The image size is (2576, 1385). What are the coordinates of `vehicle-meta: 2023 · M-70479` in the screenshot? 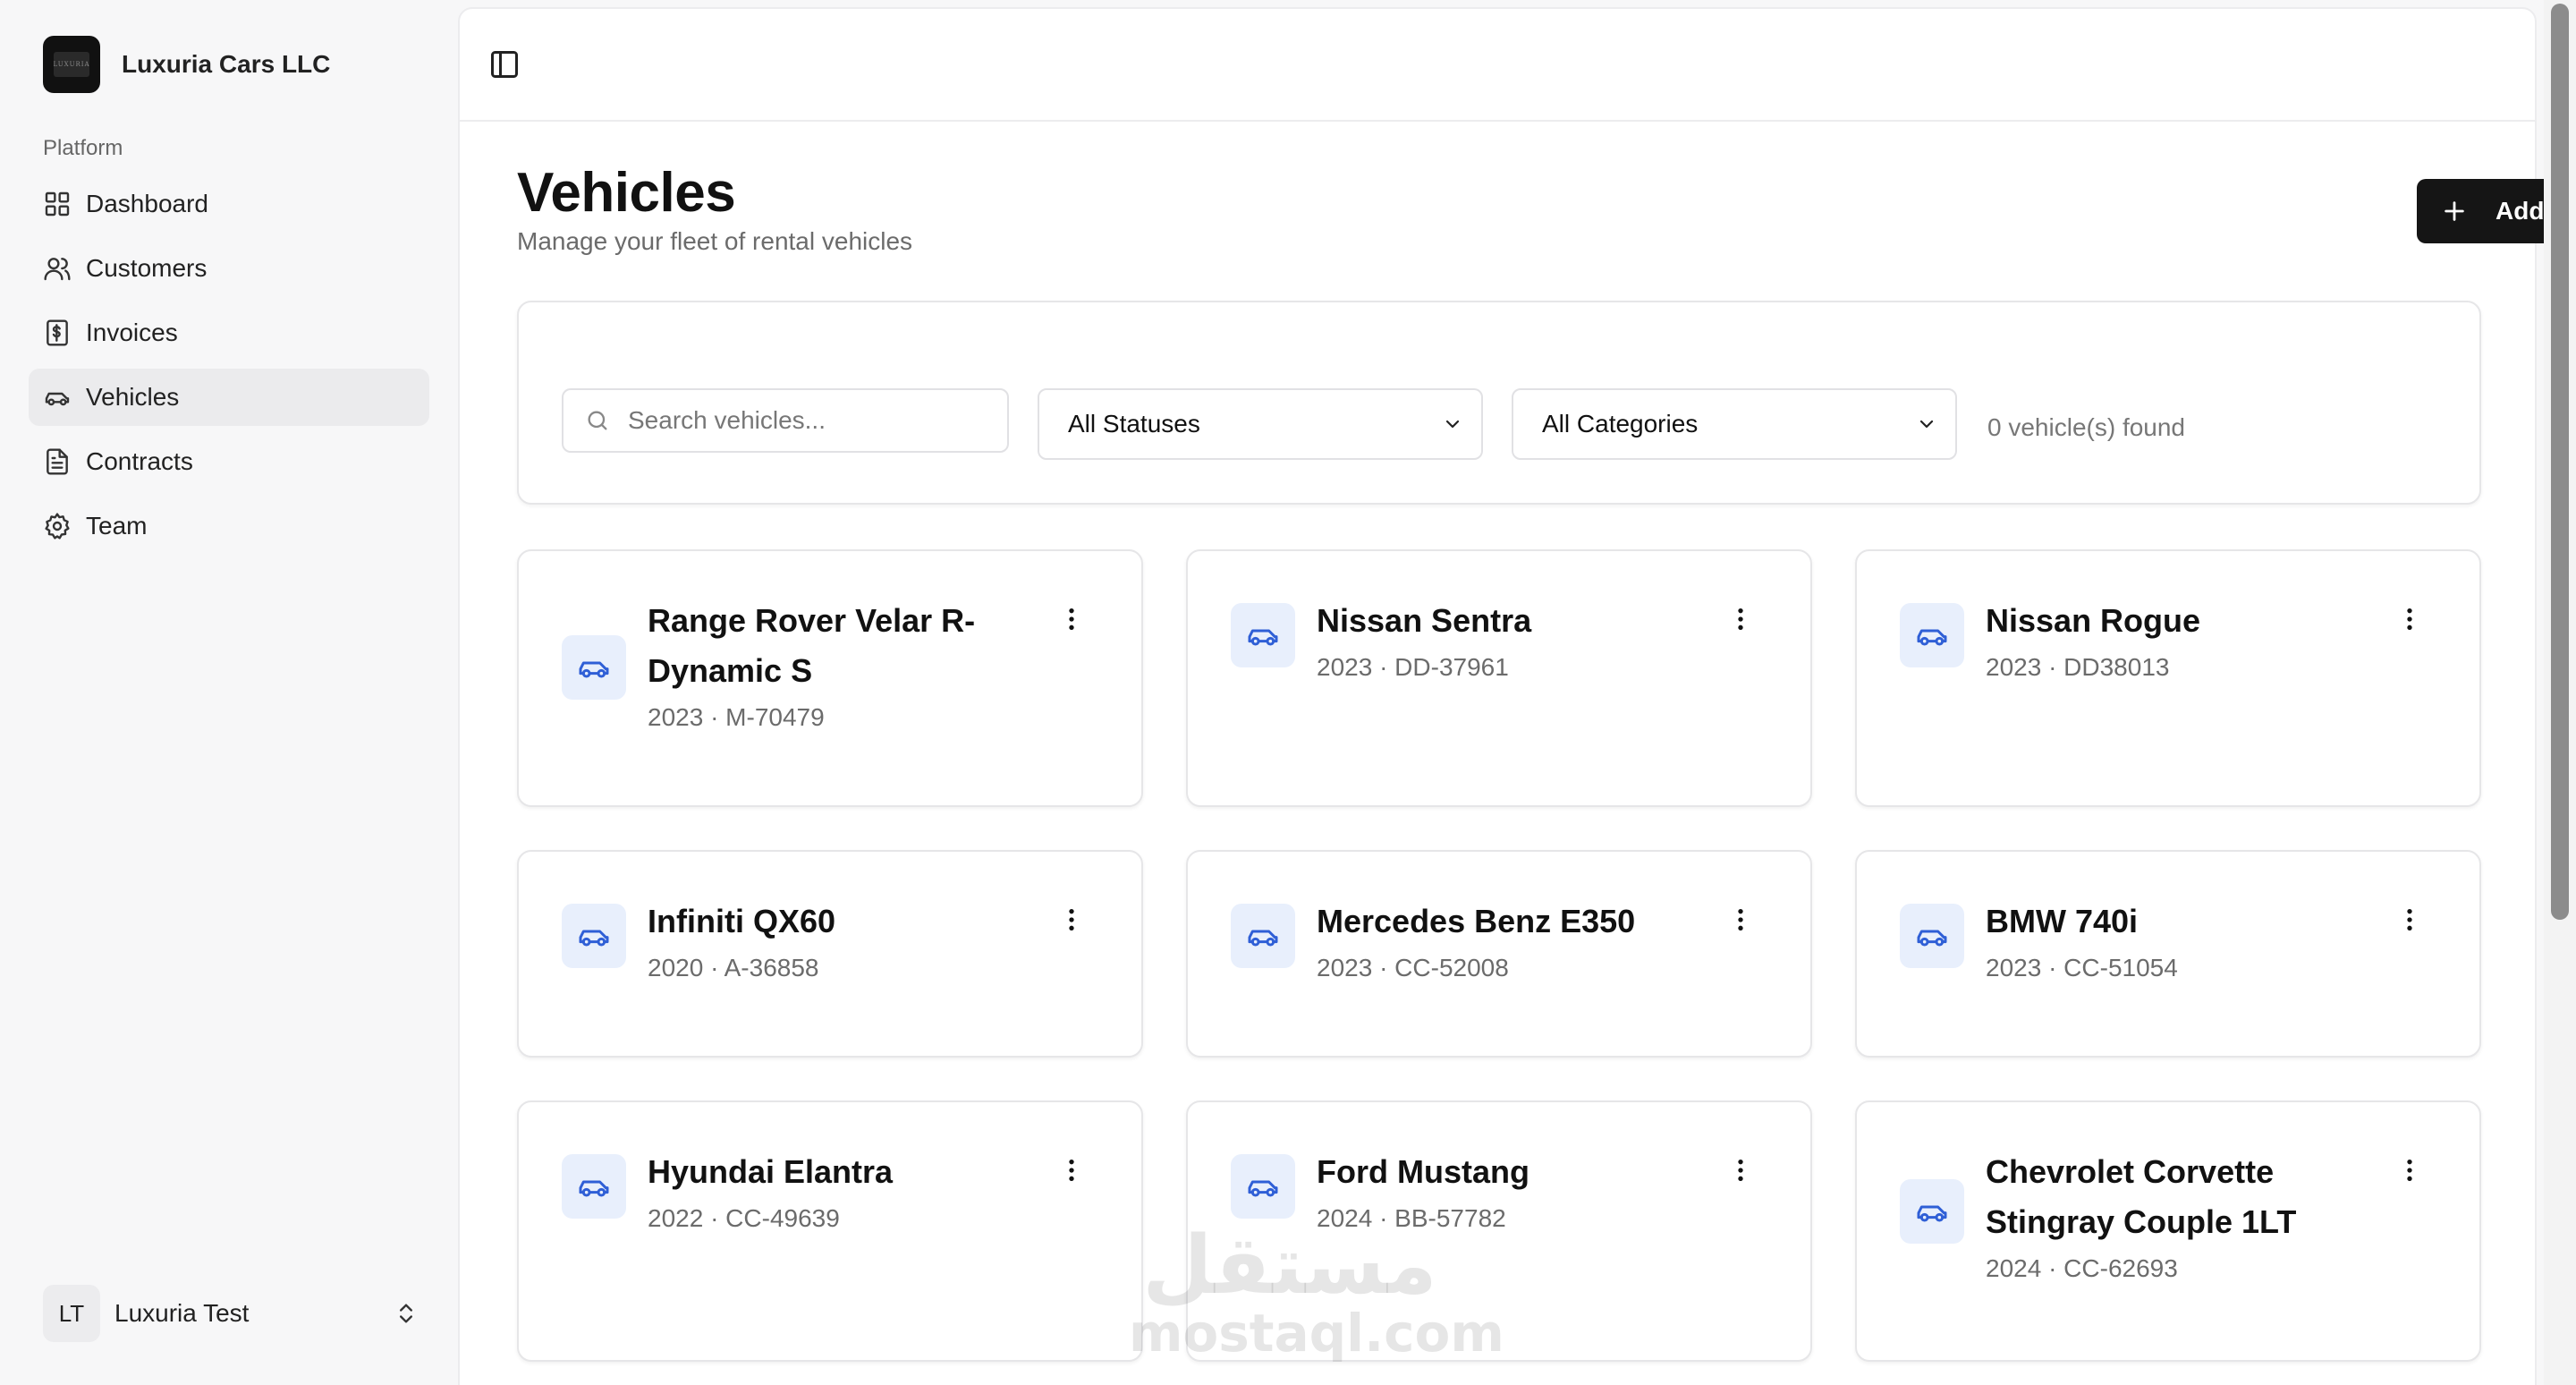 It's located at (736, 717).